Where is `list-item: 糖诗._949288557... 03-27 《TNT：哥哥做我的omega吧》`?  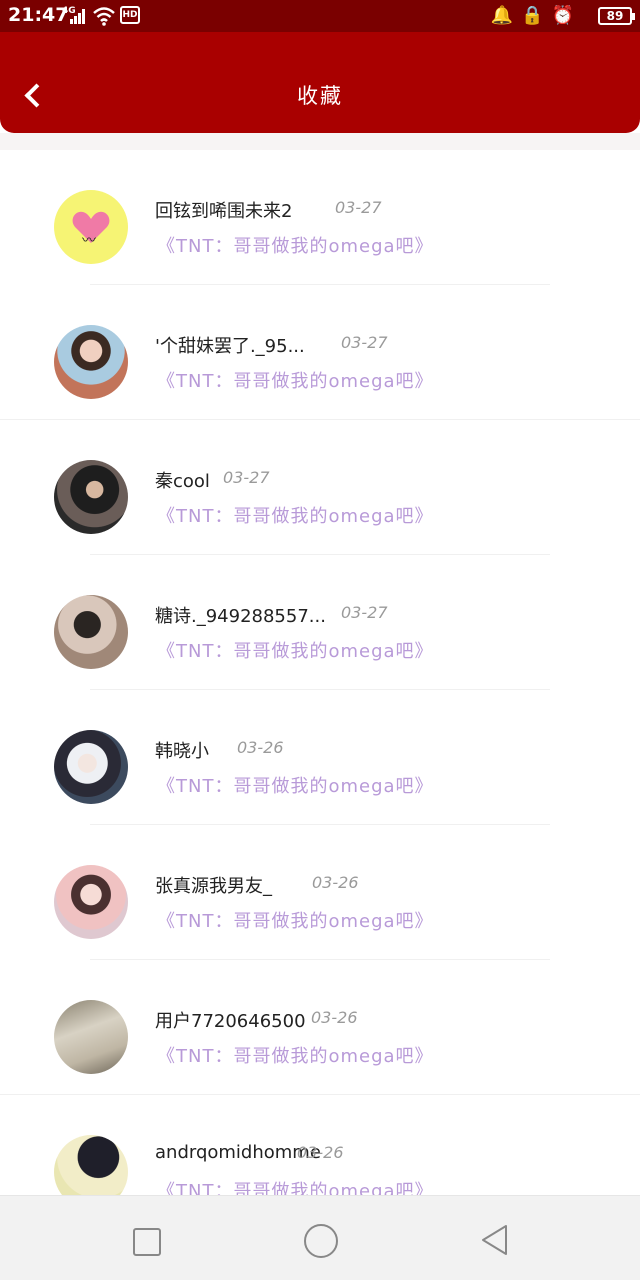
list-item: 糖诗._949288557... 03-27 《TNT：哥哥做我的omega吧》 is located at coordinates (320, 622).